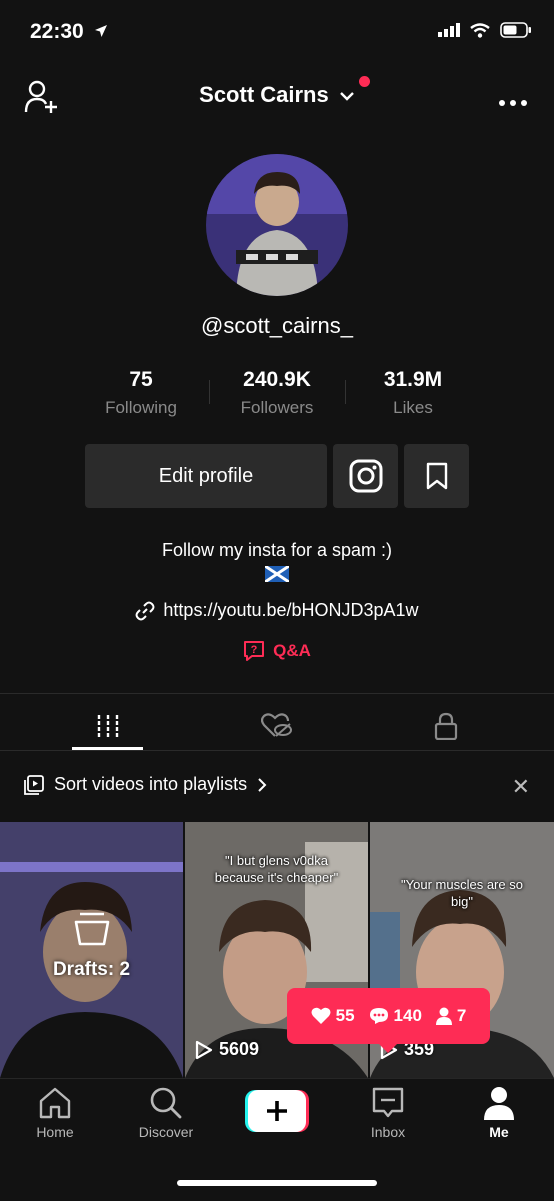 This screenshot has height=1201, width=554. I want to click on notification-tail, so click(388, 1048).